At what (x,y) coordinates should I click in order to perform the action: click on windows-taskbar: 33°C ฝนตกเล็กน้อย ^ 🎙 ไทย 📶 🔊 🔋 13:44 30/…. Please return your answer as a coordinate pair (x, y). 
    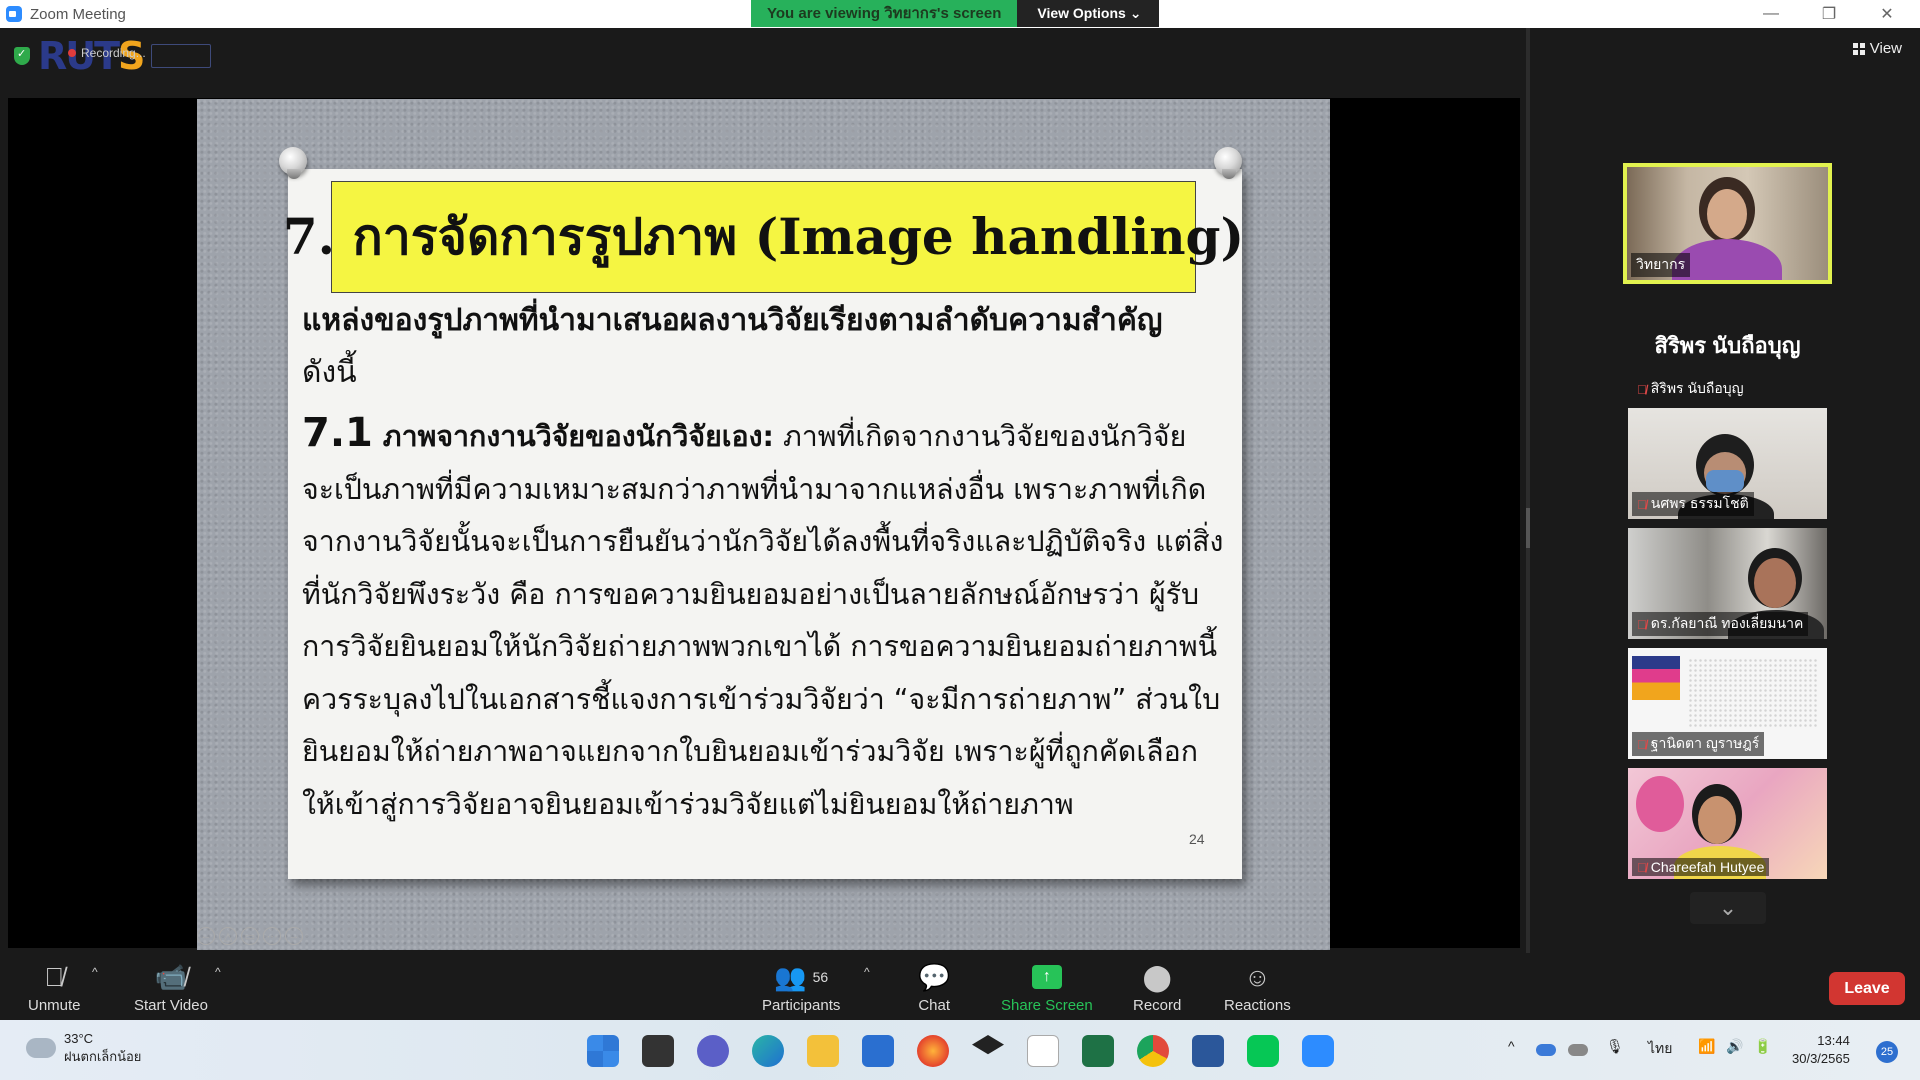
    Looking at the image, I should click on (960, 1050).